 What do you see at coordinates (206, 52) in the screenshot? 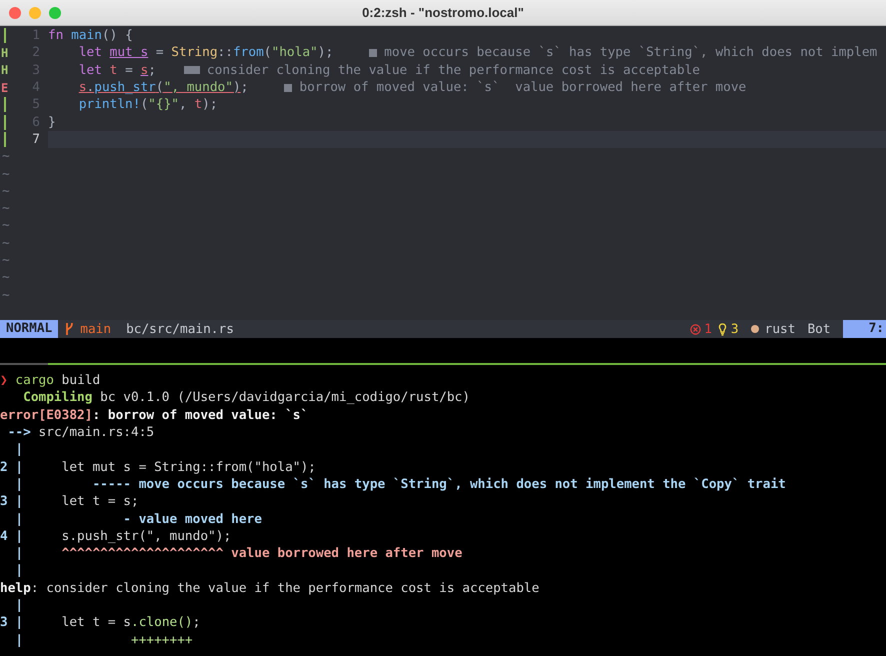
I see `code-line: let mut s = String::from("hola");` at bounding box center [206, 52].